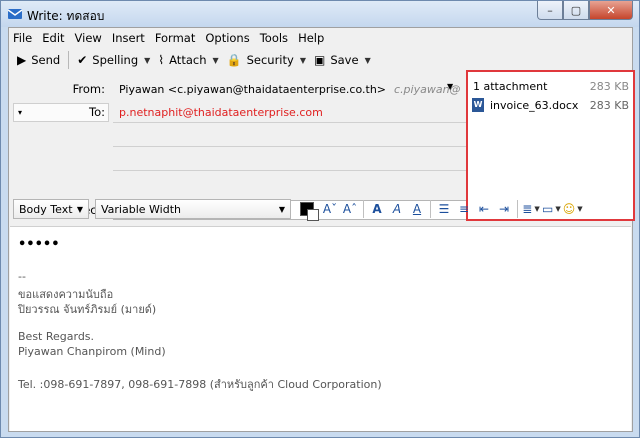 This screenshot has width=640, height=438. What do you see at coordinates (368, 60) in the screenshot?
I see `save-dropdown-icon: ▼` at bounding box center [368, 60].